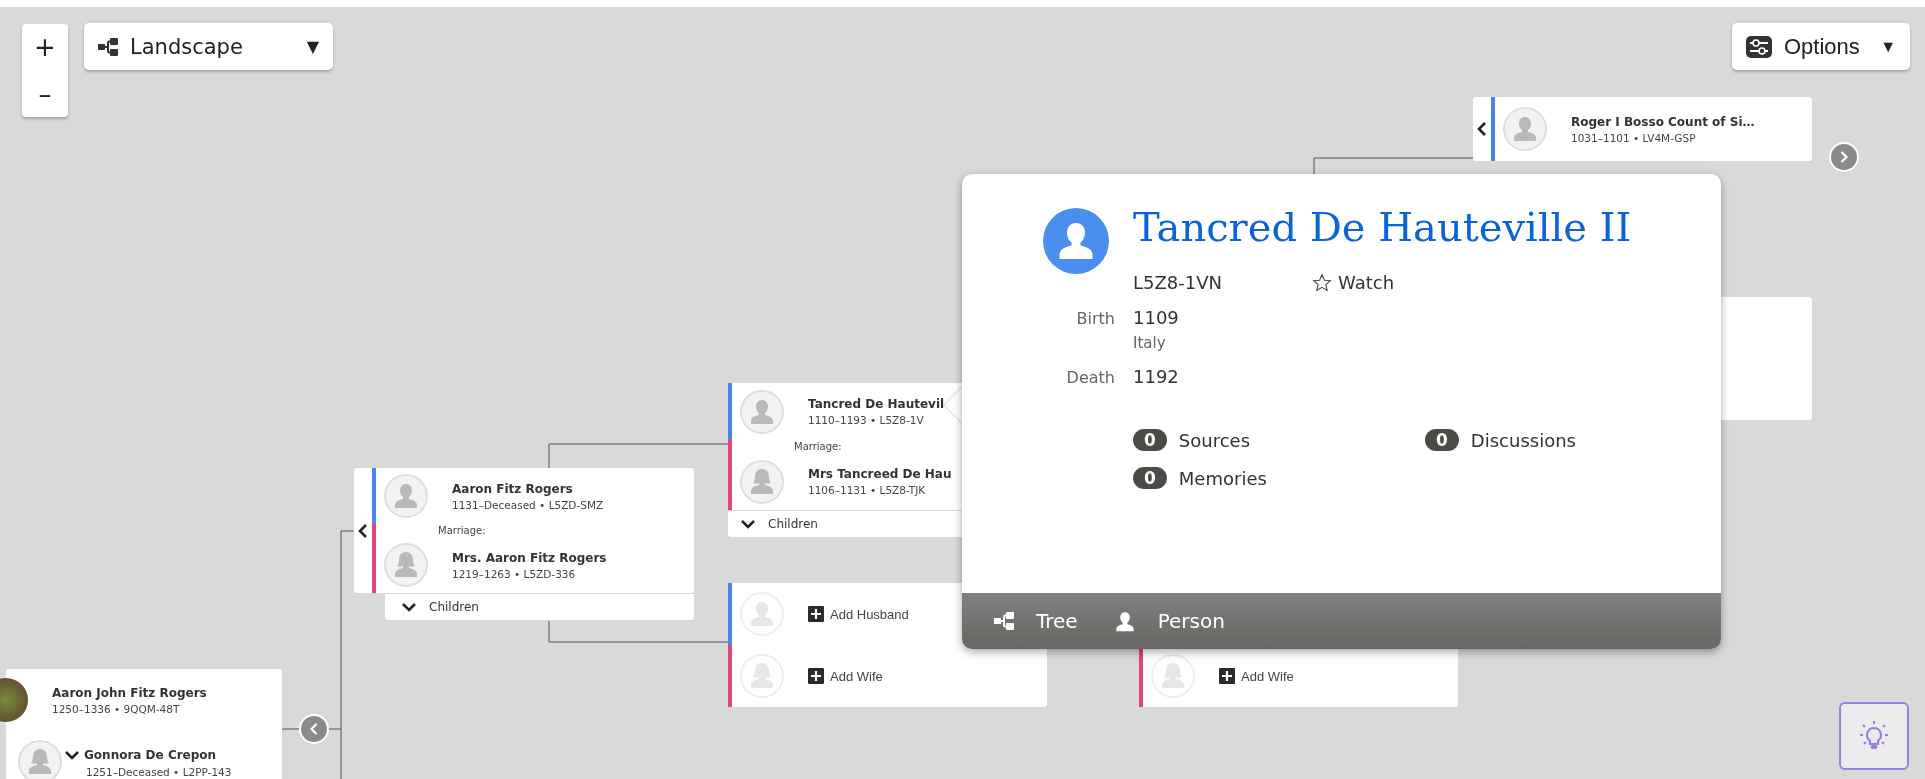  Describe the element at coordinates (1169, 621) in the screenshot. I see `person-page-button: Person` at that location.